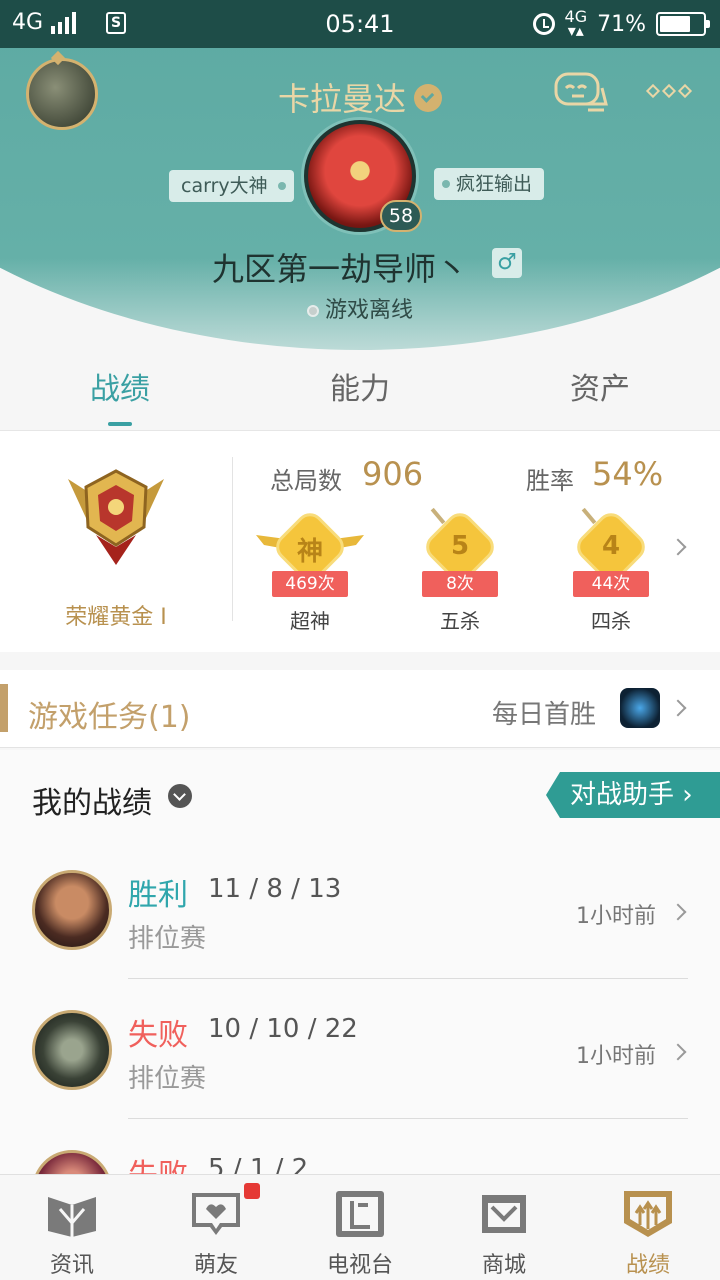  What do you see at coordinates (312, 311) in the screenshot?
I see `status-dot-icon` at bounding box center [312, 311].